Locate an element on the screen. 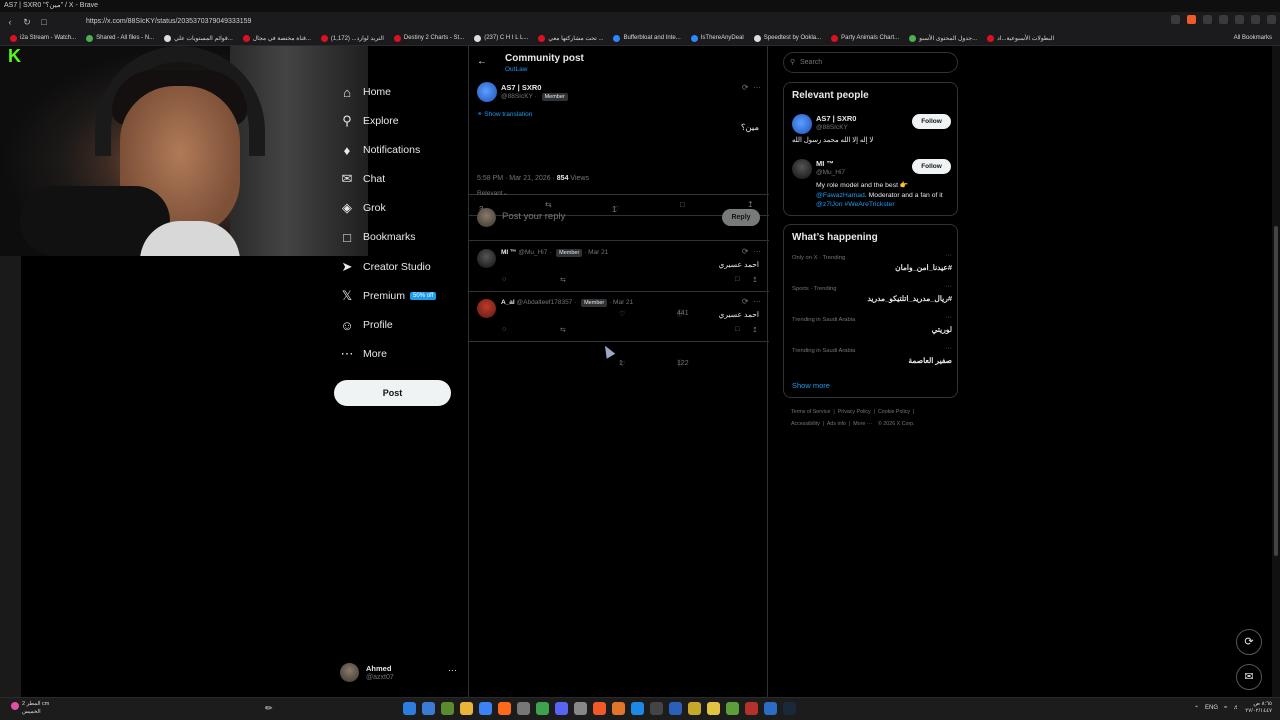 The height and width of the screenshot is (720, 1280). wifi-icon: ≈ is located at coordinates (1225, 708).